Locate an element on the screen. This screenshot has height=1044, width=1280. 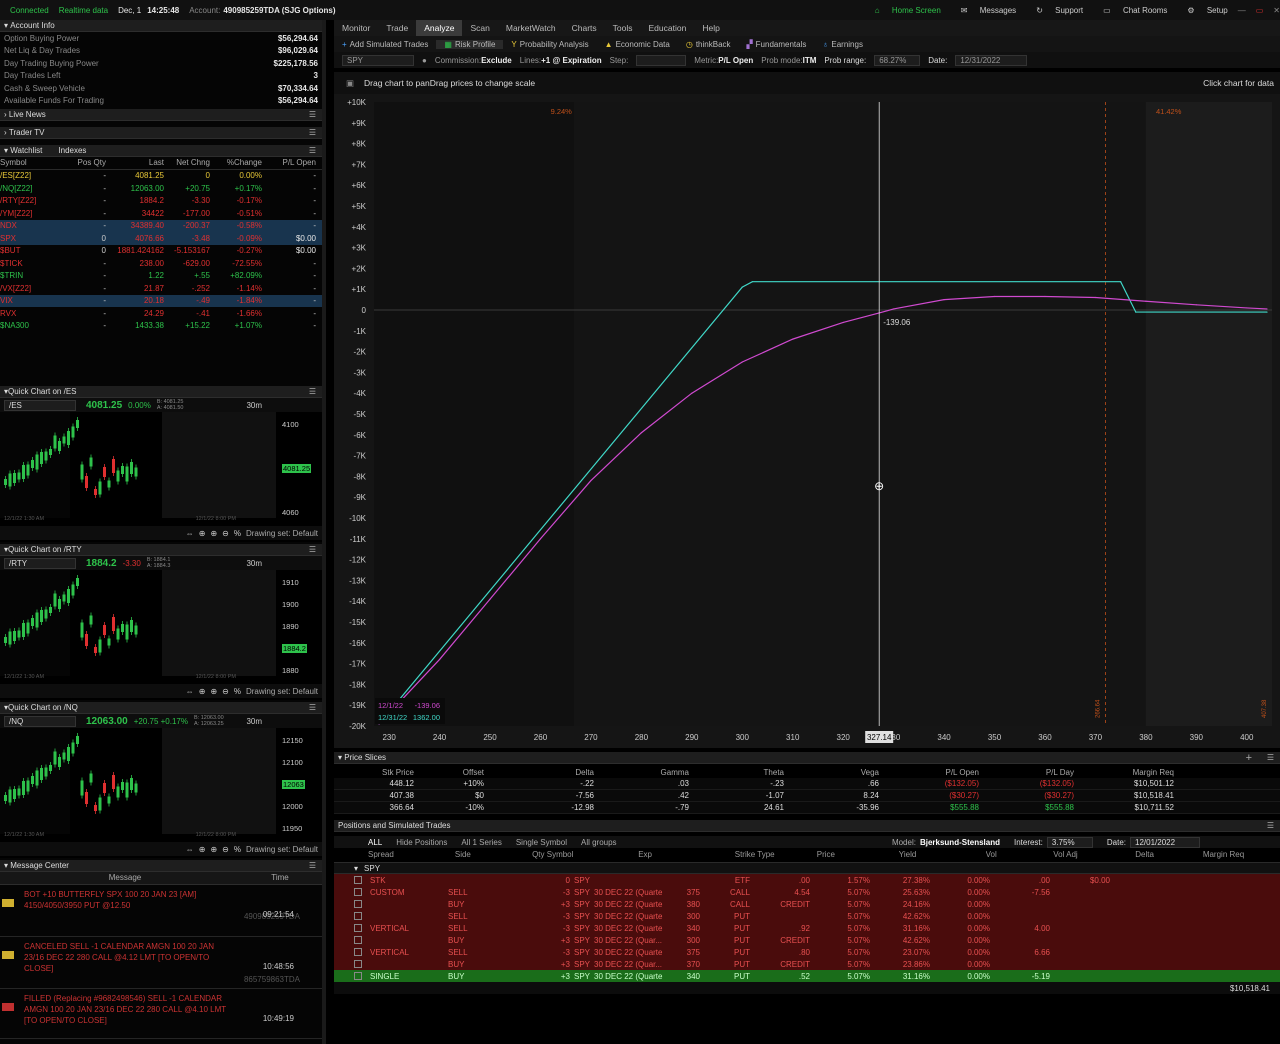
positions-column: Strike Type is located at coordinates (776, 854).